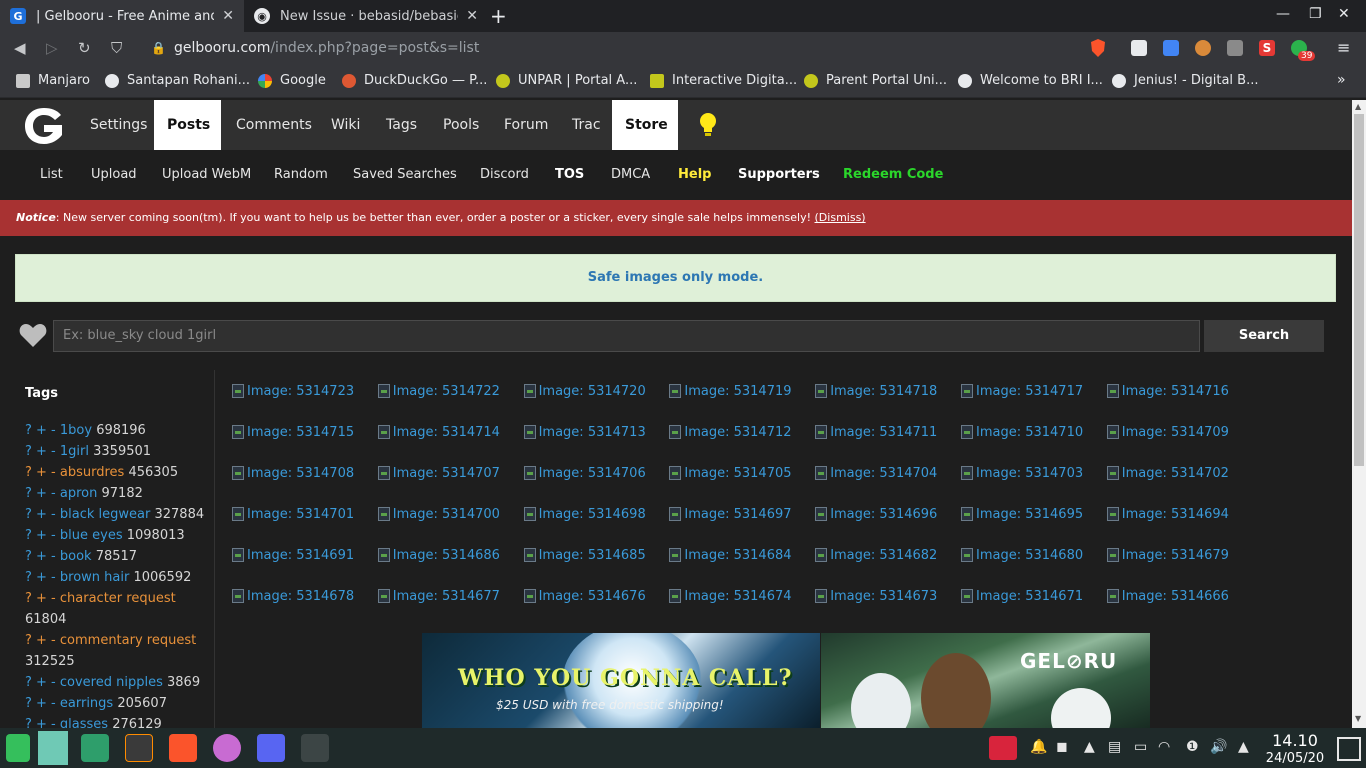 The height and width of the screenshot is (768, 1366). What do you see at coordinates (1031, 391) in the screenshot?
I see `thumbnail-link: Image: 5314717` at bounding box center [1031, 391].